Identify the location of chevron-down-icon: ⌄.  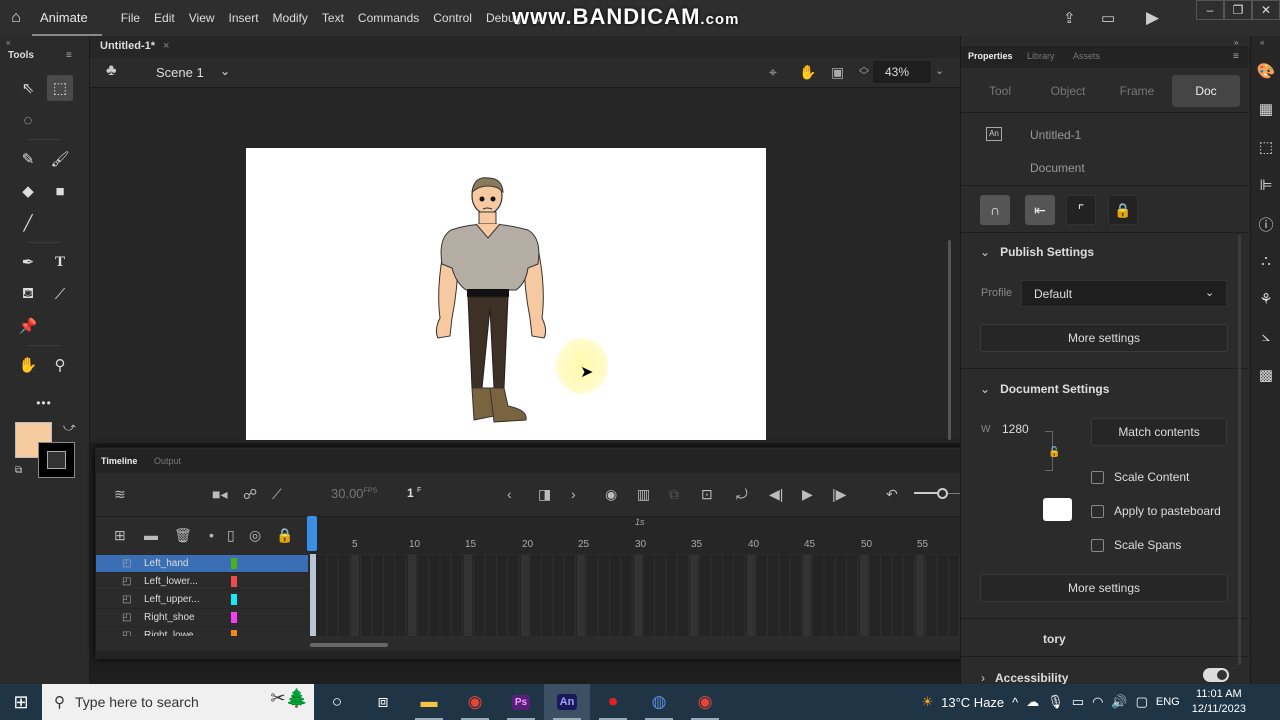
(225, 71).